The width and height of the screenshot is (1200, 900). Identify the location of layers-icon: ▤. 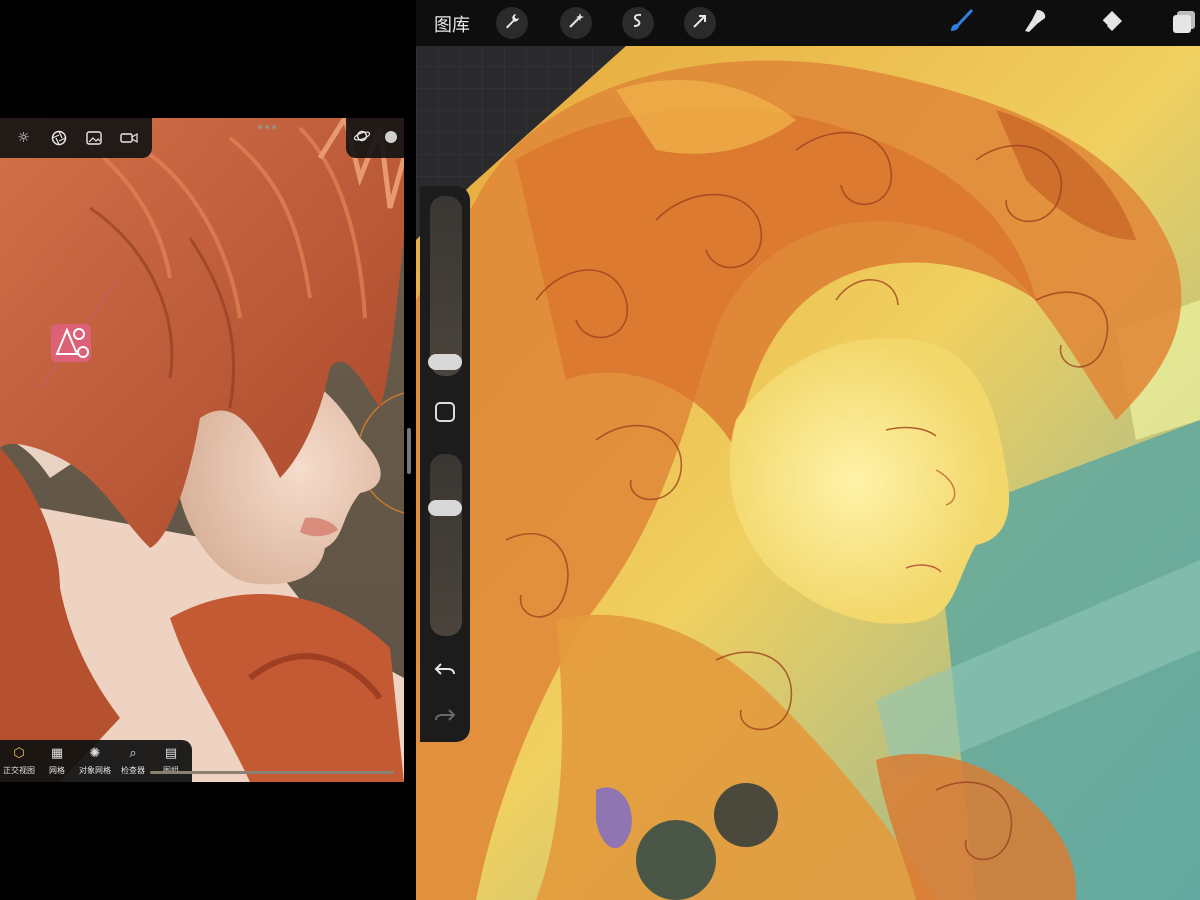
(171, 753).